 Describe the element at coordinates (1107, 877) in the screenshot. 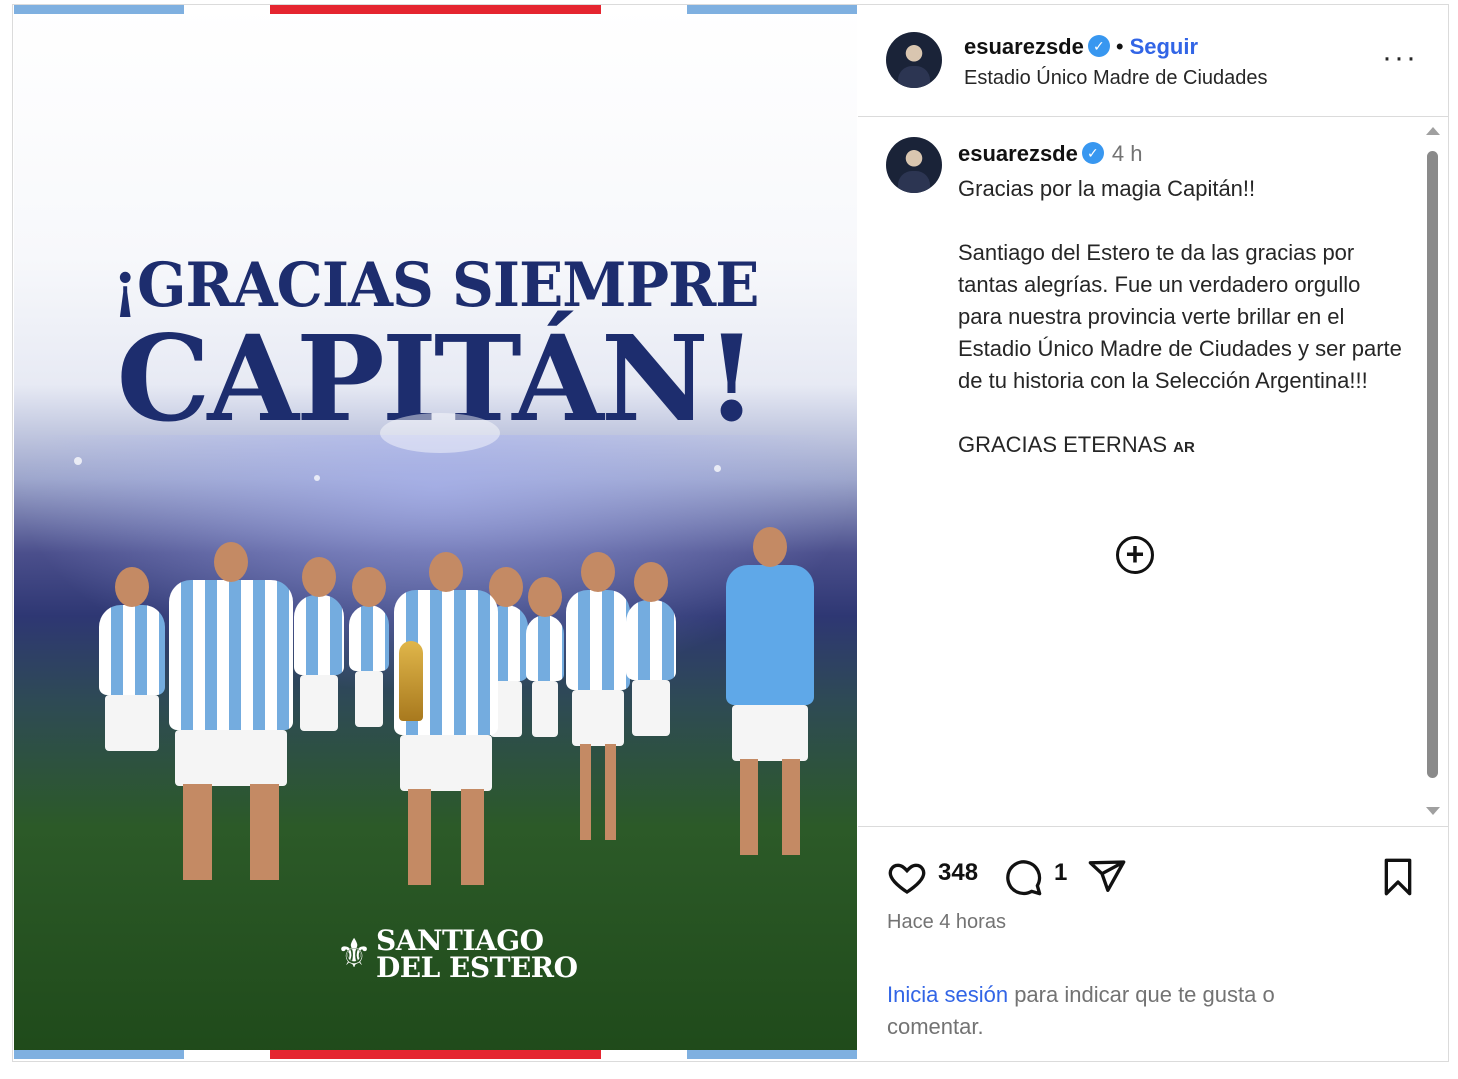

I see `share-icon` at that location.